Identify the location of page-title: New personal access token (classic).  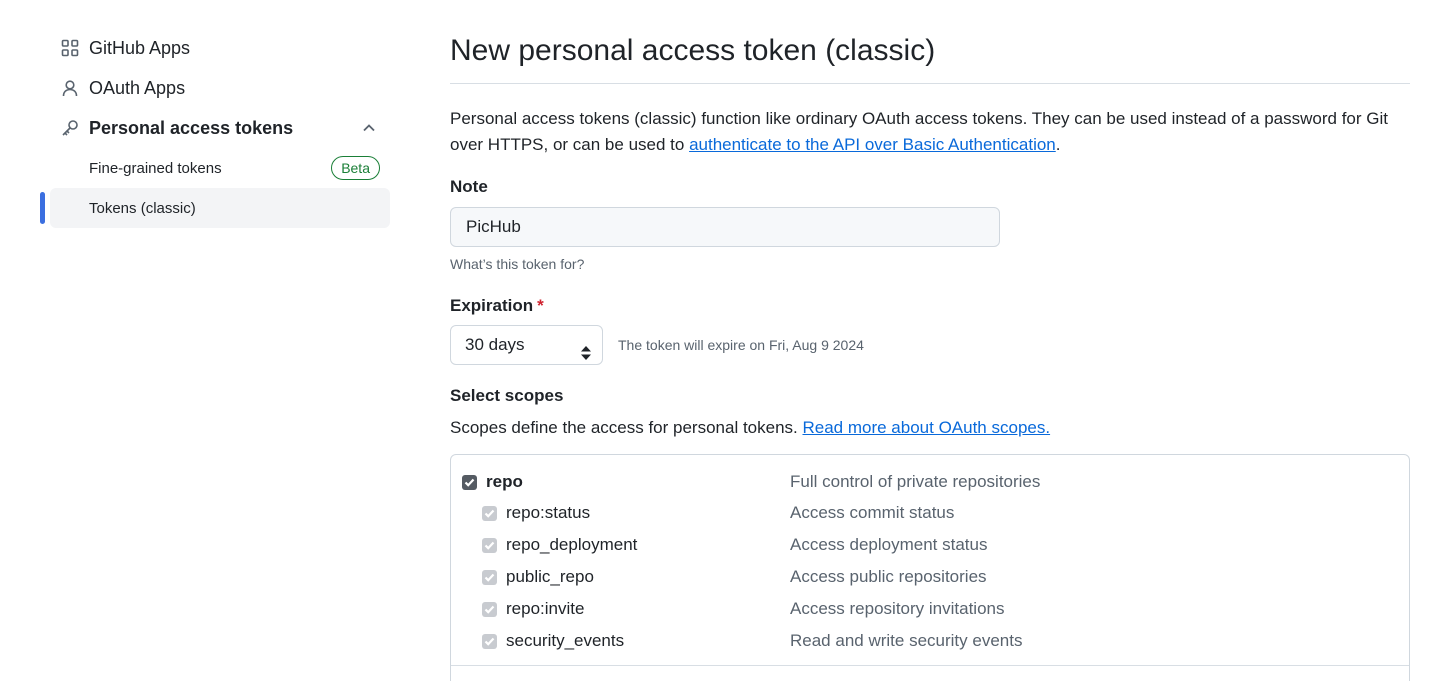
(693, 50).